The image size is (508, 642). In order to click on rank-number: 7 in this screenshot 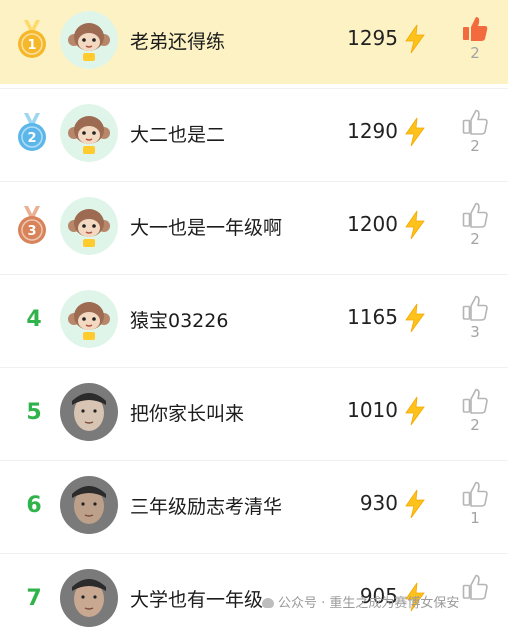, I will do `click(34, 598)`.